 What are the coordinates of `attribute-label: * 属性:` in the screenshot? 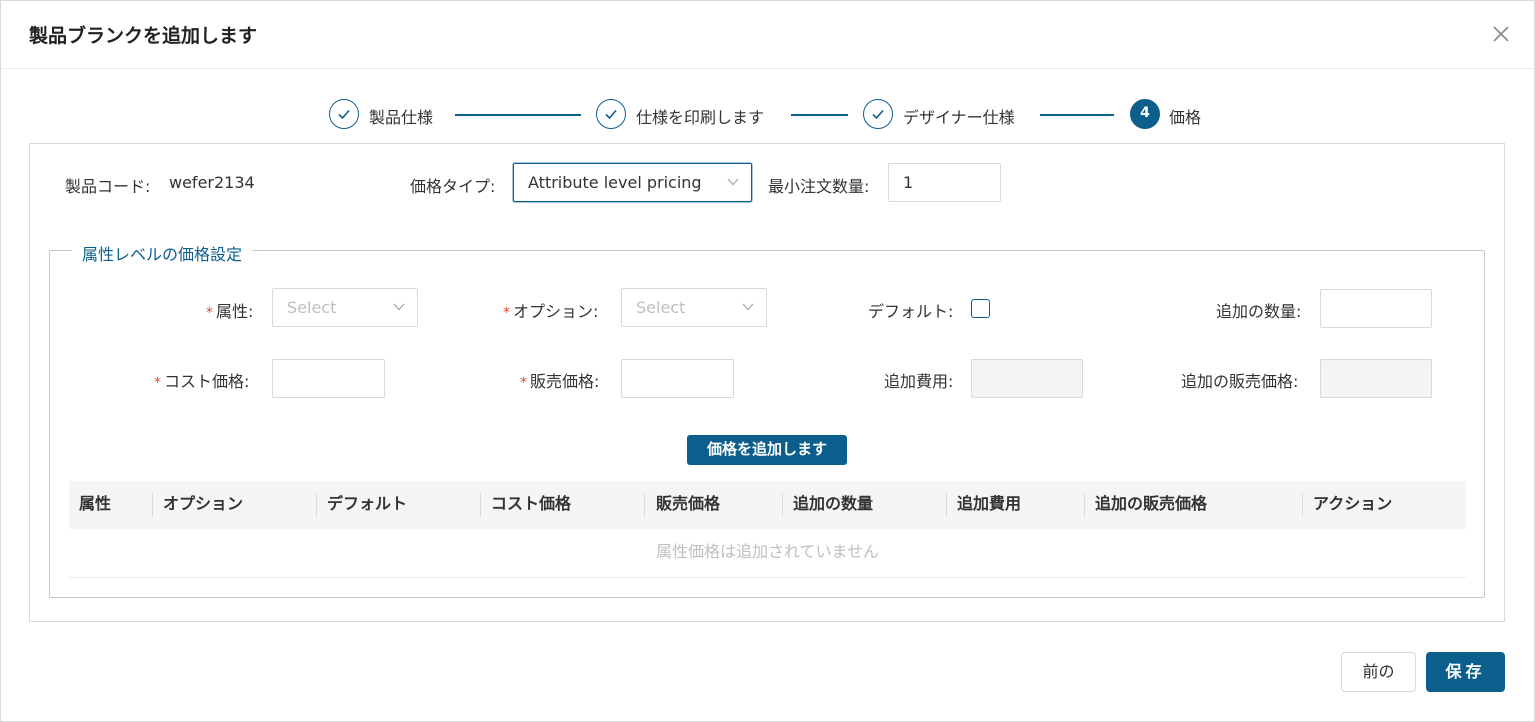 It's located at (230, 311).